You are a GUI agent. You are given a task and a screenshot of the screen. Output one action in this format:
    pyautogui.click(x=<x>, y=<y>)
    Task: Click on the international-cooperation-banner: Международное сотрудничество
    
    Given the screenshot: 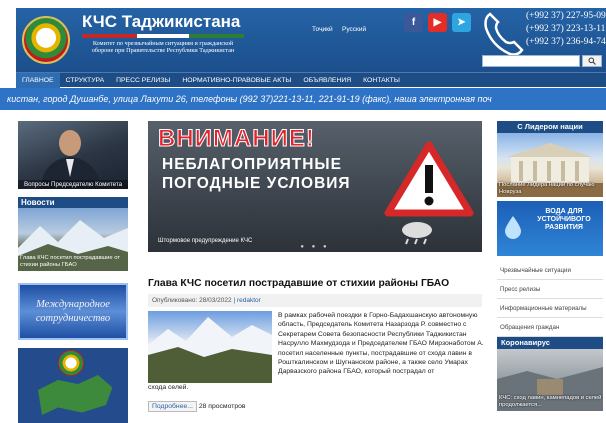 What is the action you would take?
    pyautogui.click(x=73, y=311)
    